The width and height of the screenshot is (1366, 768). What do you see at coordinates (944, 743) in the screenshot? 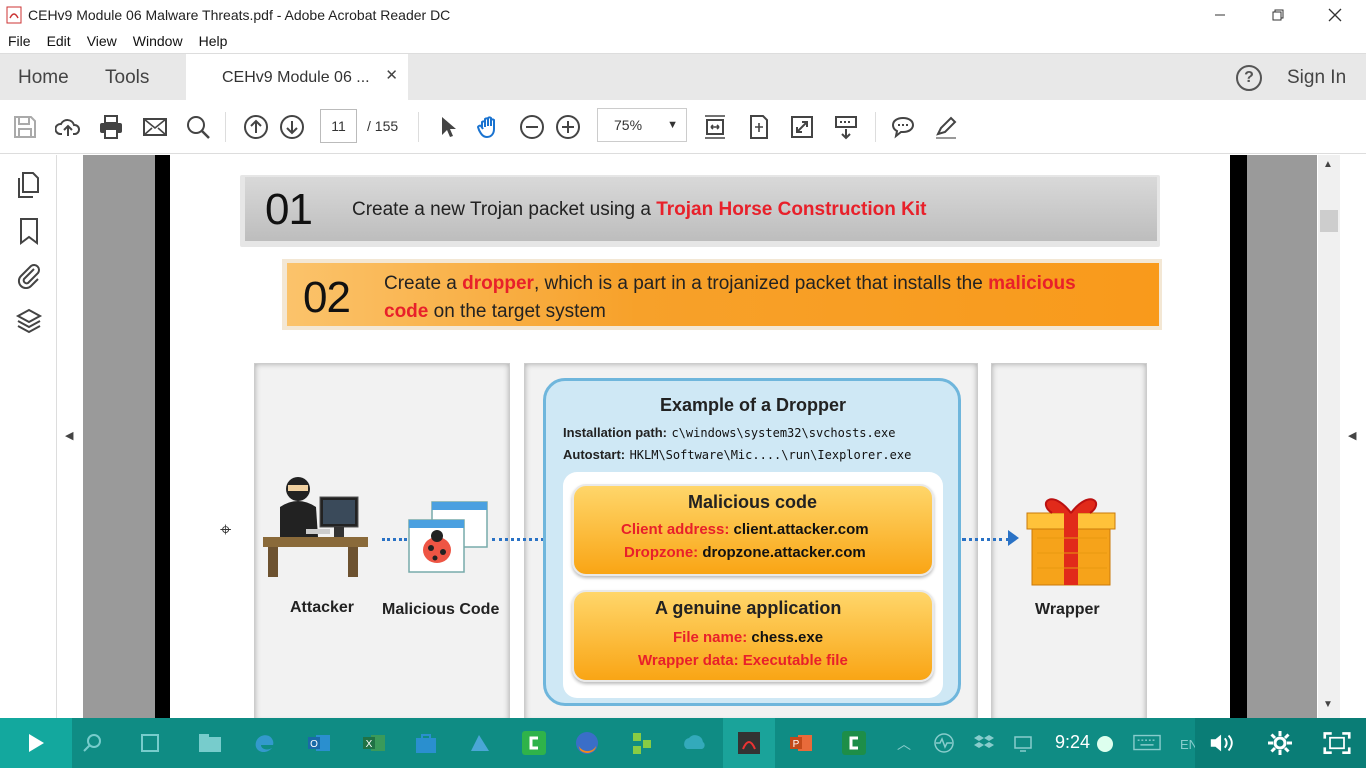
I see `pulse-tray-icon` at bounding box center [944, 743].